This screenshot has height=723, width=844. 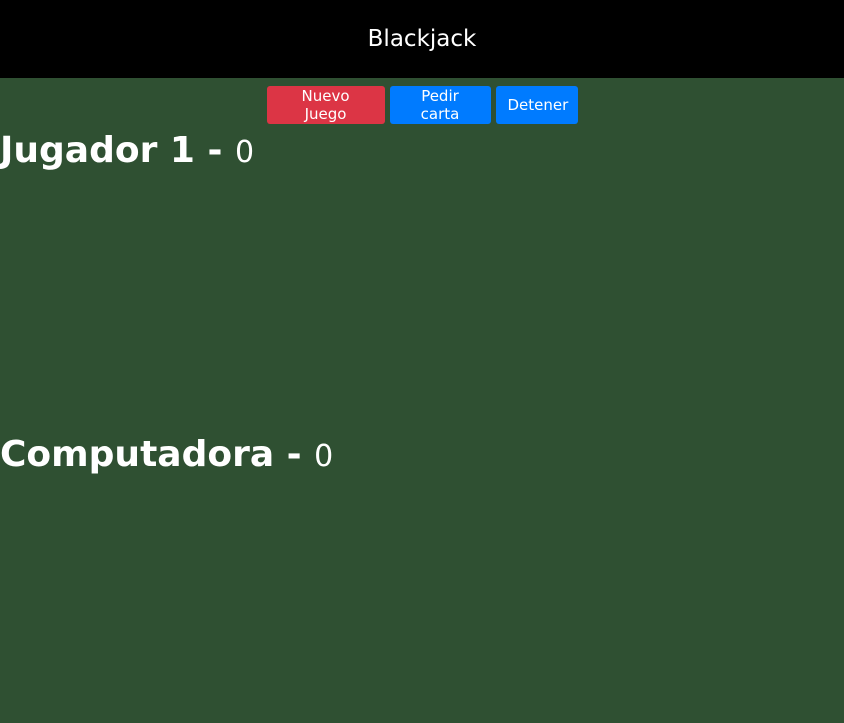 What do you see at coordinates (244, 152) in the screenshot?
I see `player-score: 0` at bounding box center [244, 152].